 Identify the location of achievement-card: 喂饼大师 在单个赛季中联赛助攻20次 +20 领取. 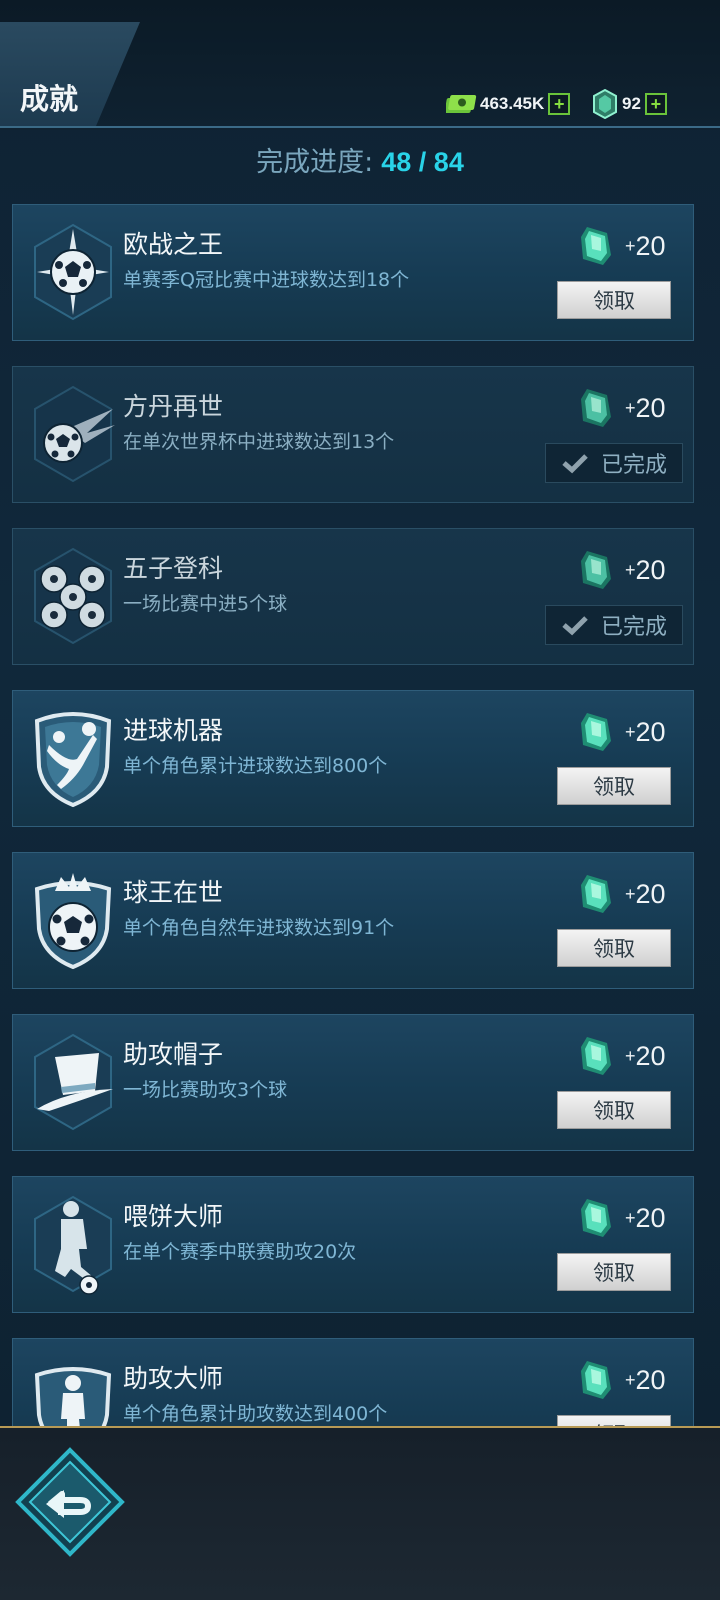
(353, 1244).